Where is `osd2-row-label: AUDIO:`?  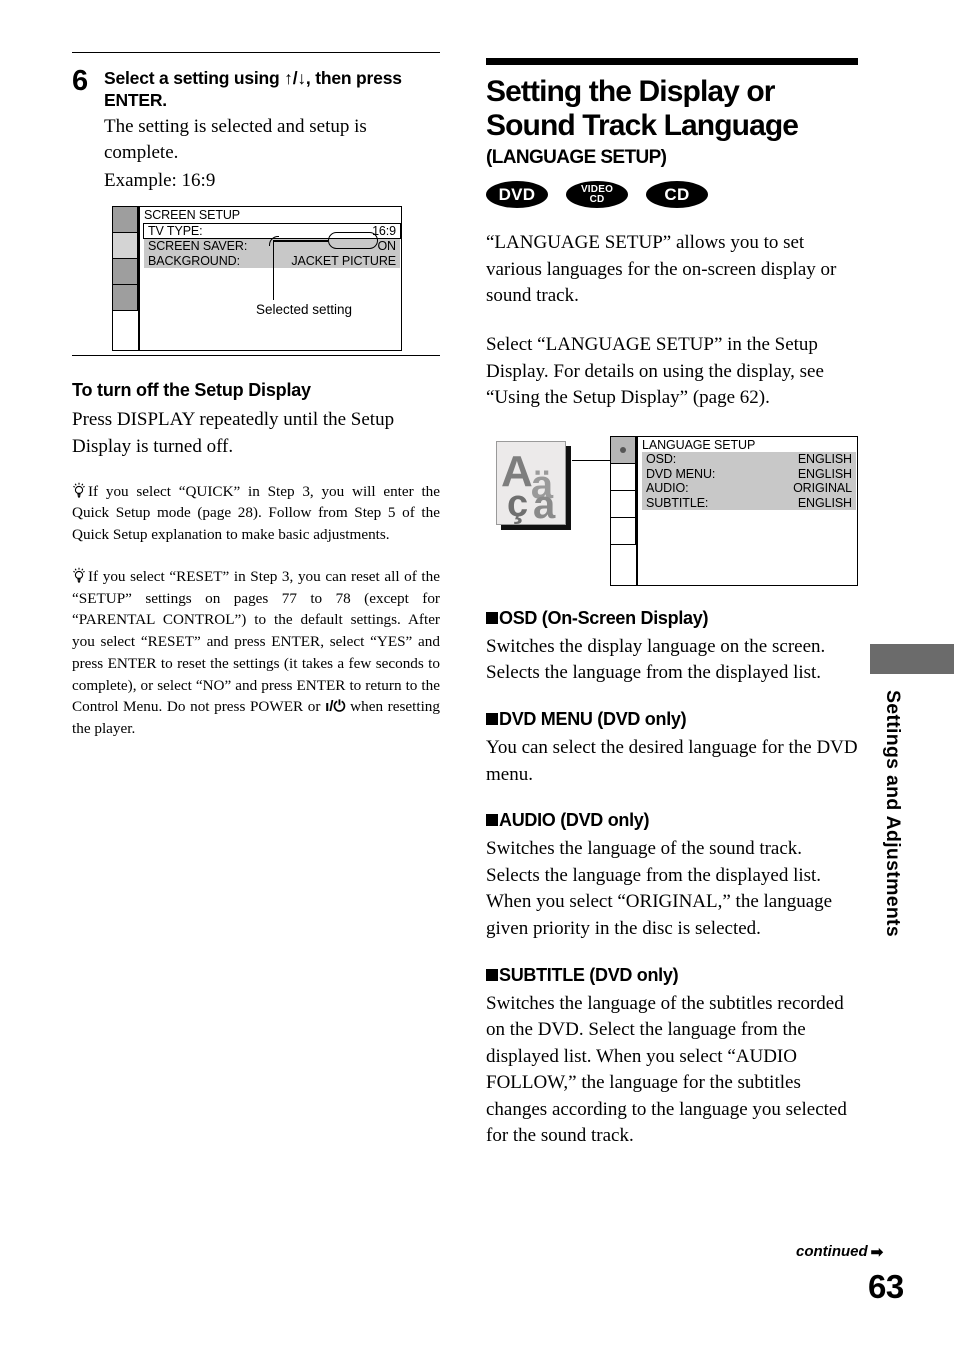
osd2-row-label: AUDIO: is located at coordinates (667, 488).